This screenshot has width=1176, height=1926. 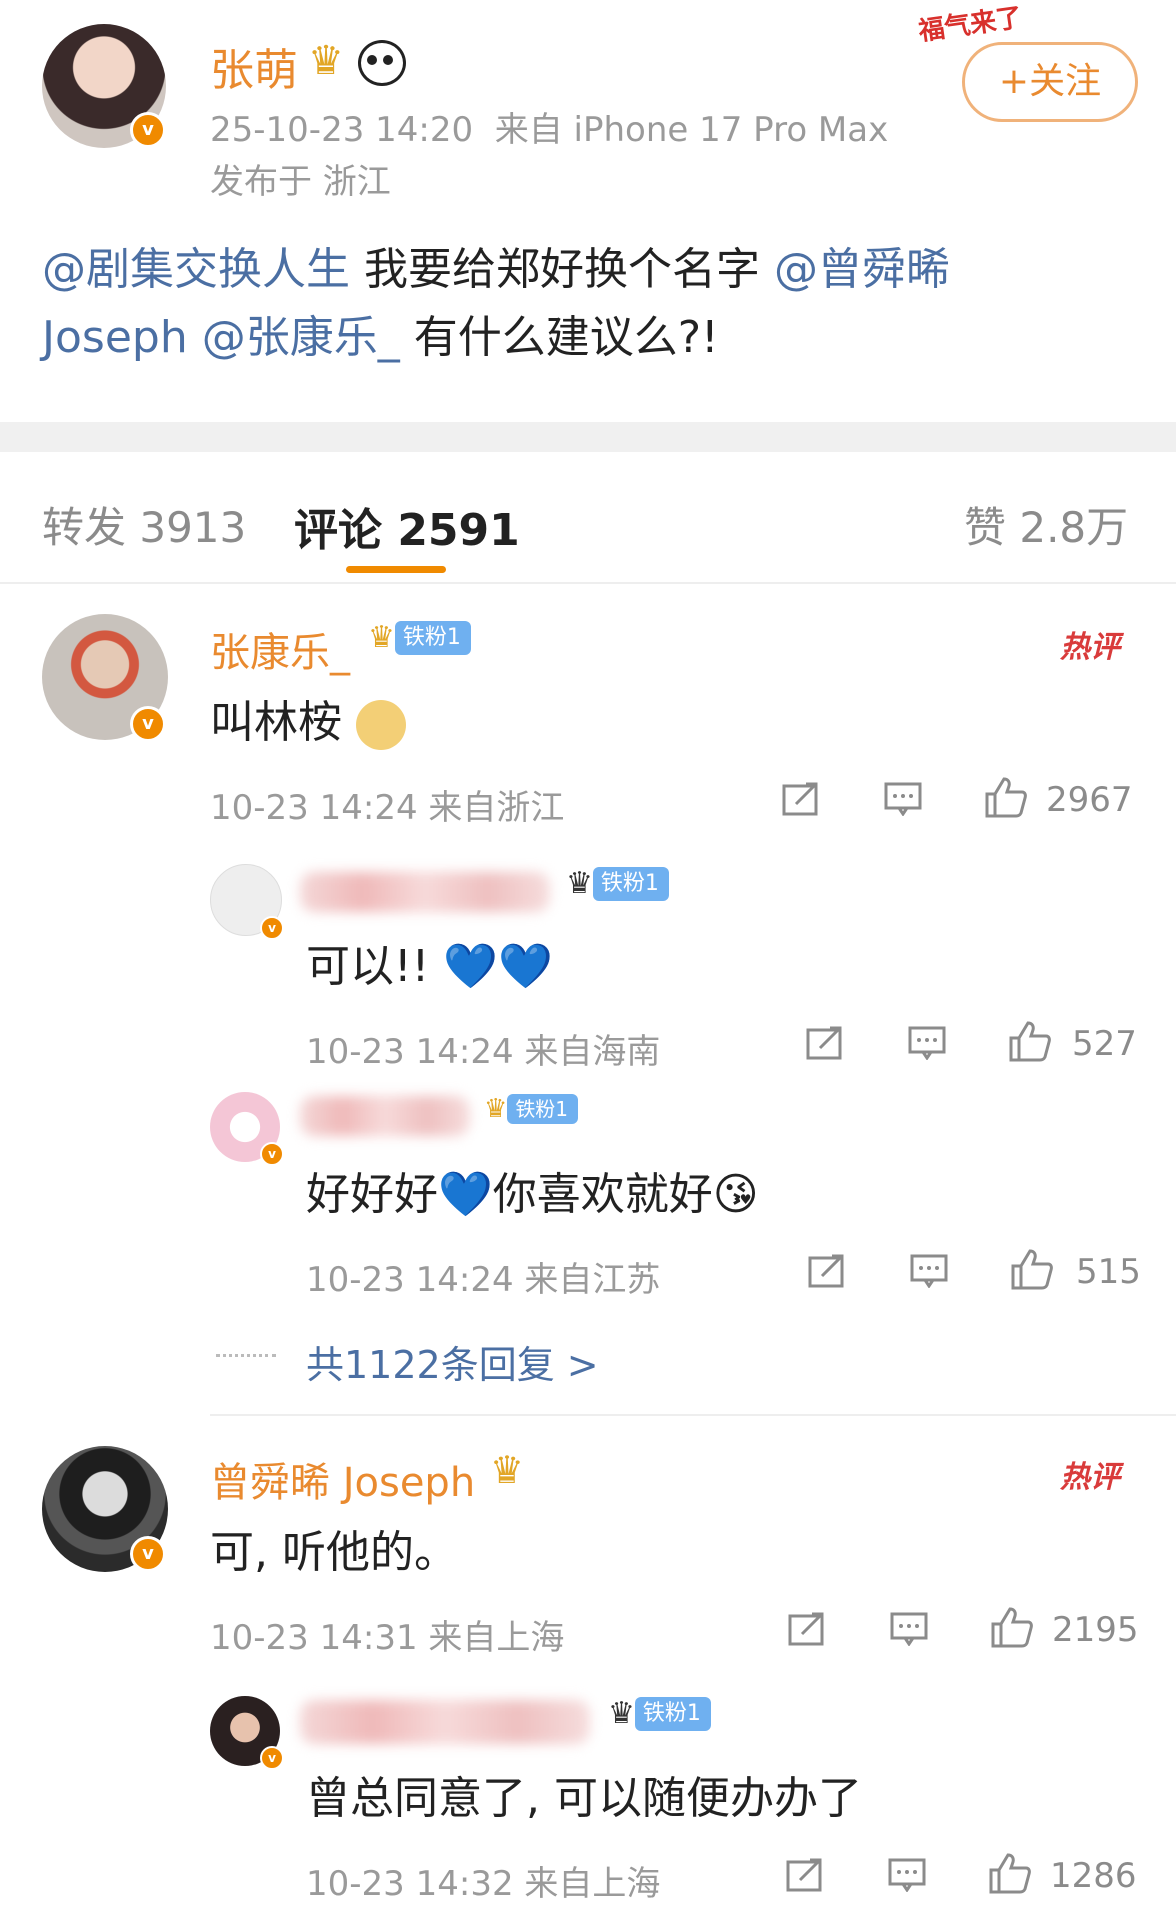 I want to click on comment-text-content: 叫林桉, so click(x=276, y=722).